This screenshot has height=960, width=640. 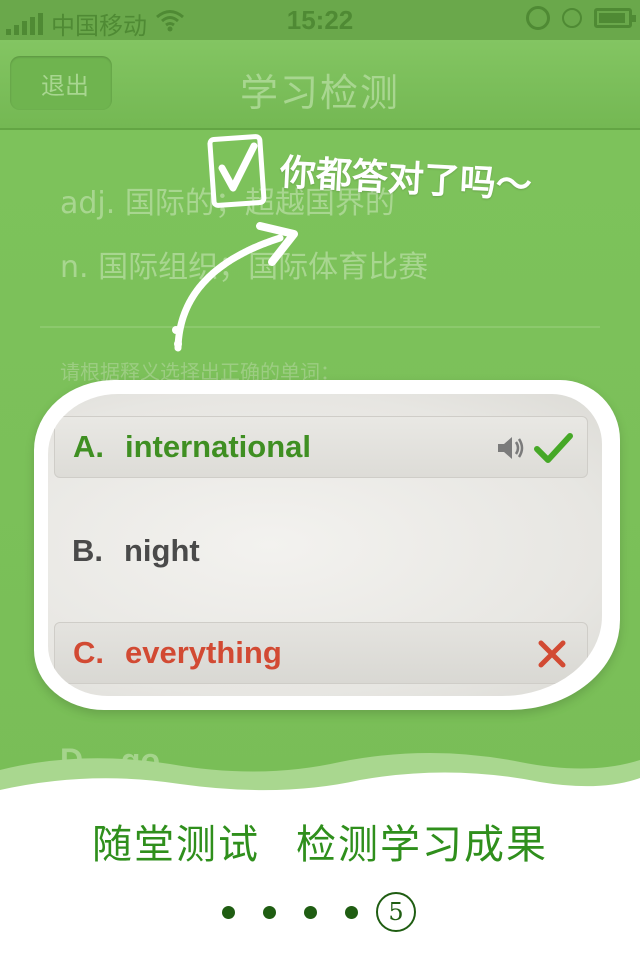 What do you see at coordinates (321, 447) in the screenshot?
I see `option-a: A. international` at bounding box center [321, 447].